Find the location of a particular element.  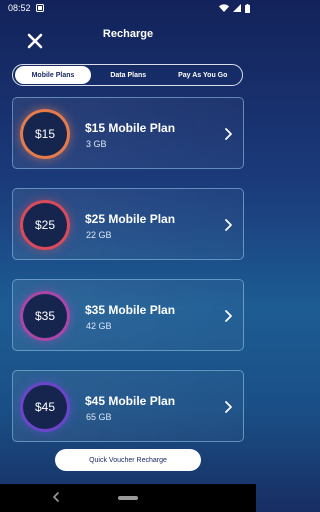

plan-card-25: $25 $25 Mobile Plan 22 GB is located at coordinates (128, 224).